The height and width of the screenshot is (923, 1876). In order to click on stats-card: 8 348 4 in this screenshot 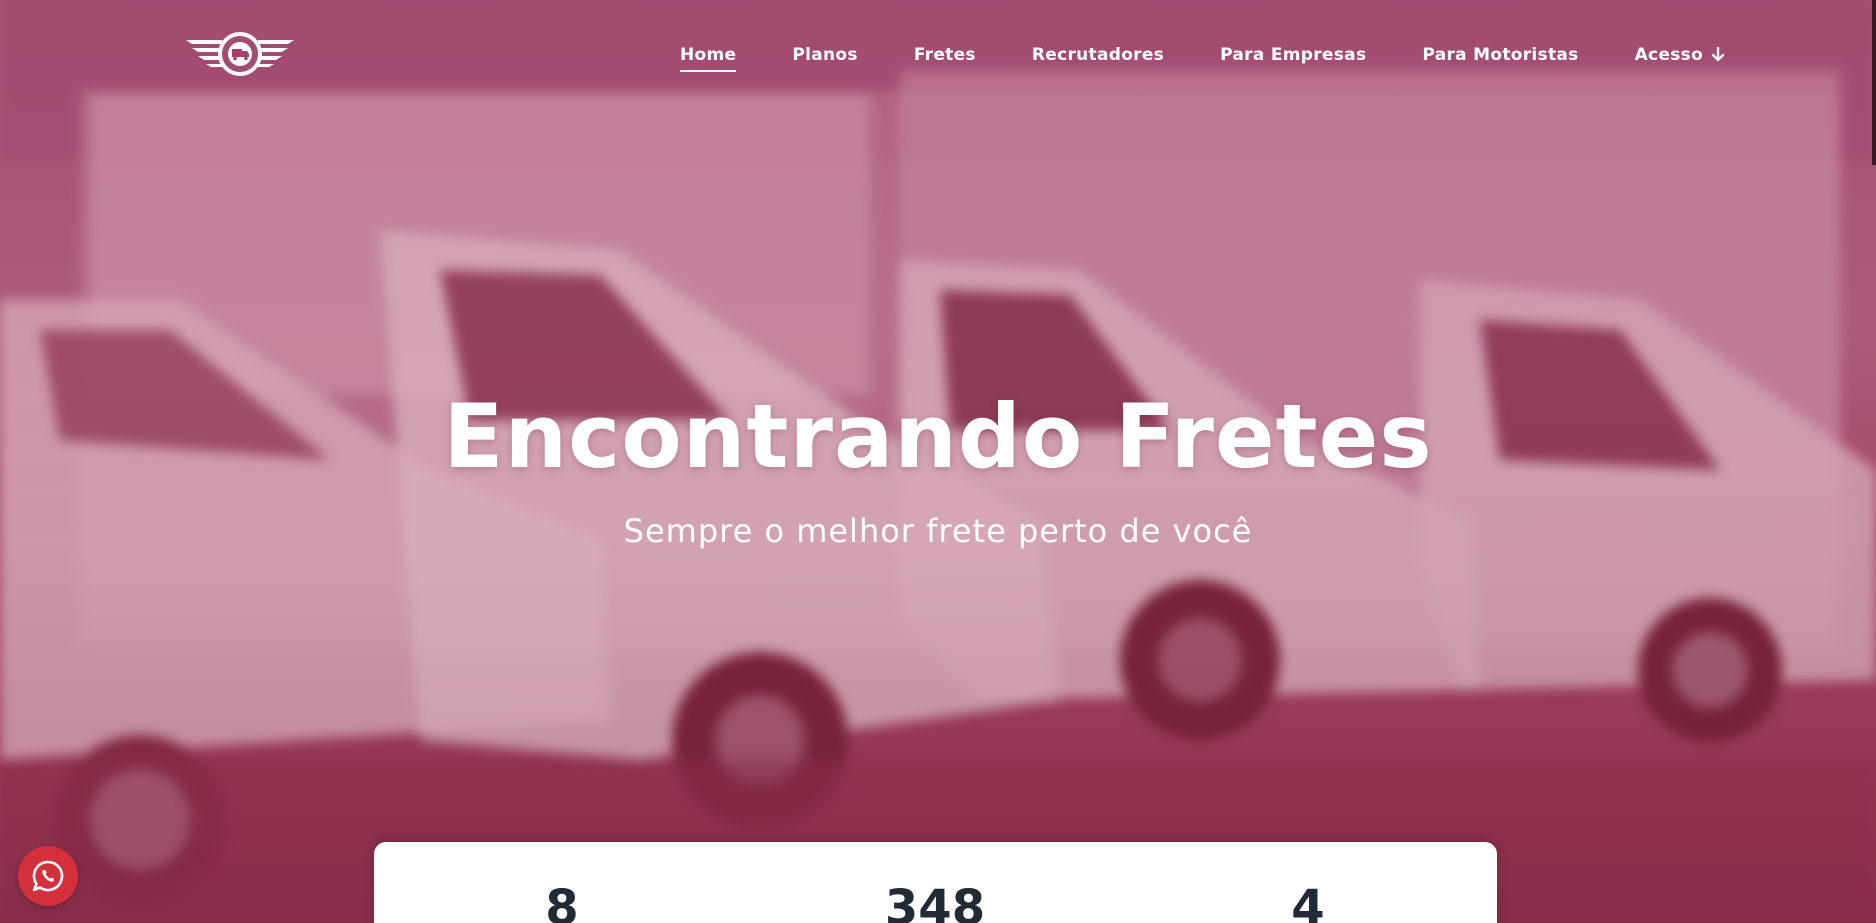, I will do `click(935, 882)`.